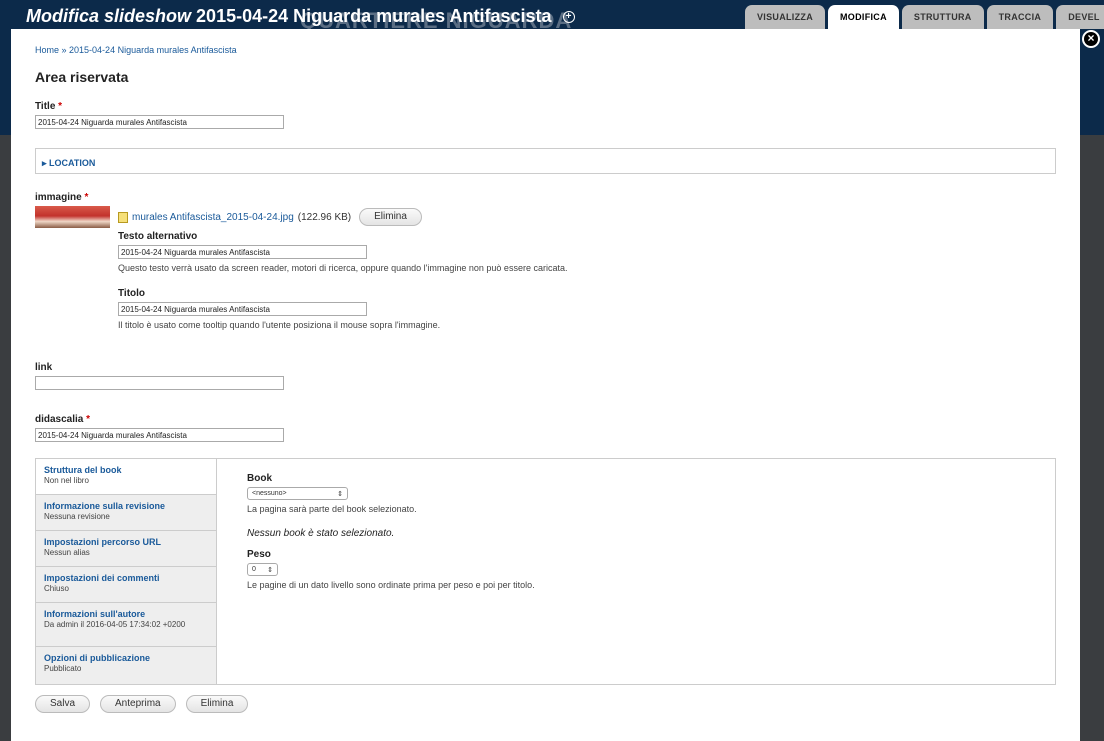  What do you see at coordinates (259, 478) in the screenshot?
I see `book-label: Book` at bounding box center [259, 478].